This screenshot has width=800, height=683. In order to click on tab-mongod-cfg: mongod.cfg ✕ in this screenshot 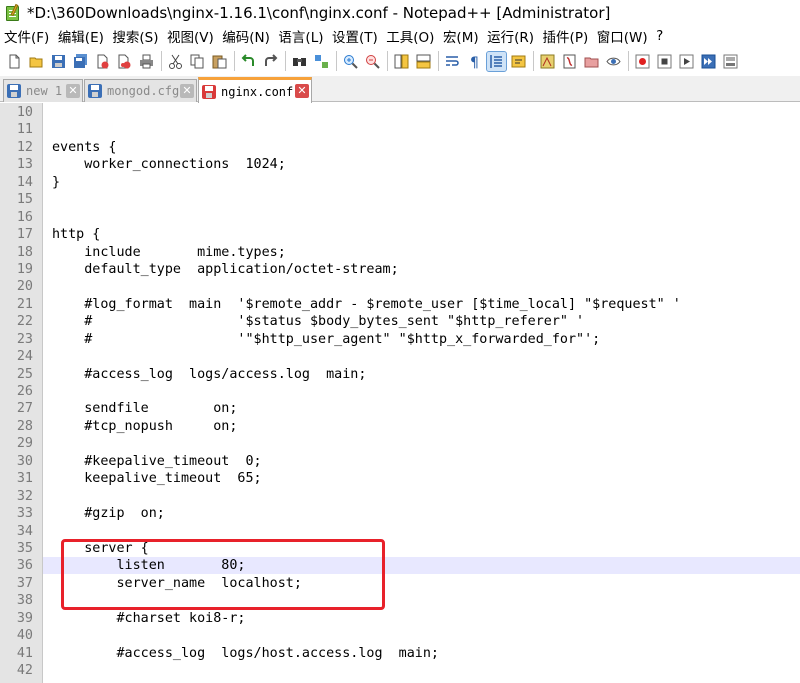, I will do `click(140, 90)`.